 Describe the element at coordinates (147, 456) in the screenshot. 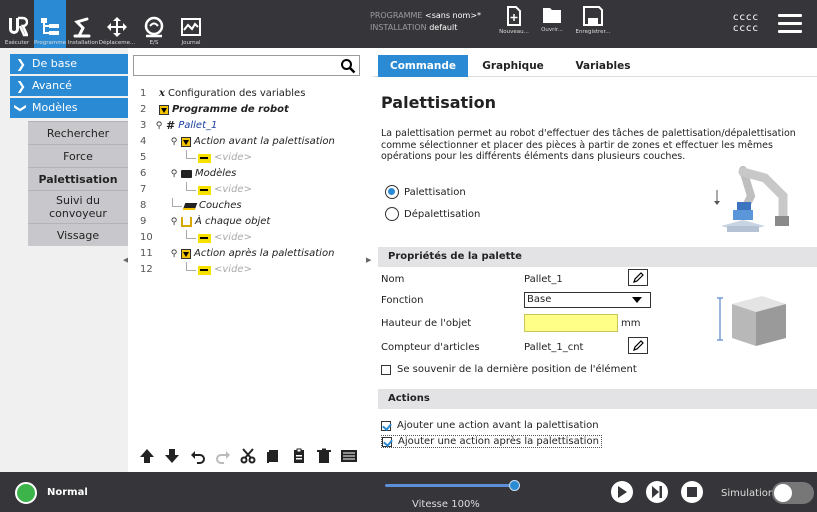

I see `move-up-icon` at that location.